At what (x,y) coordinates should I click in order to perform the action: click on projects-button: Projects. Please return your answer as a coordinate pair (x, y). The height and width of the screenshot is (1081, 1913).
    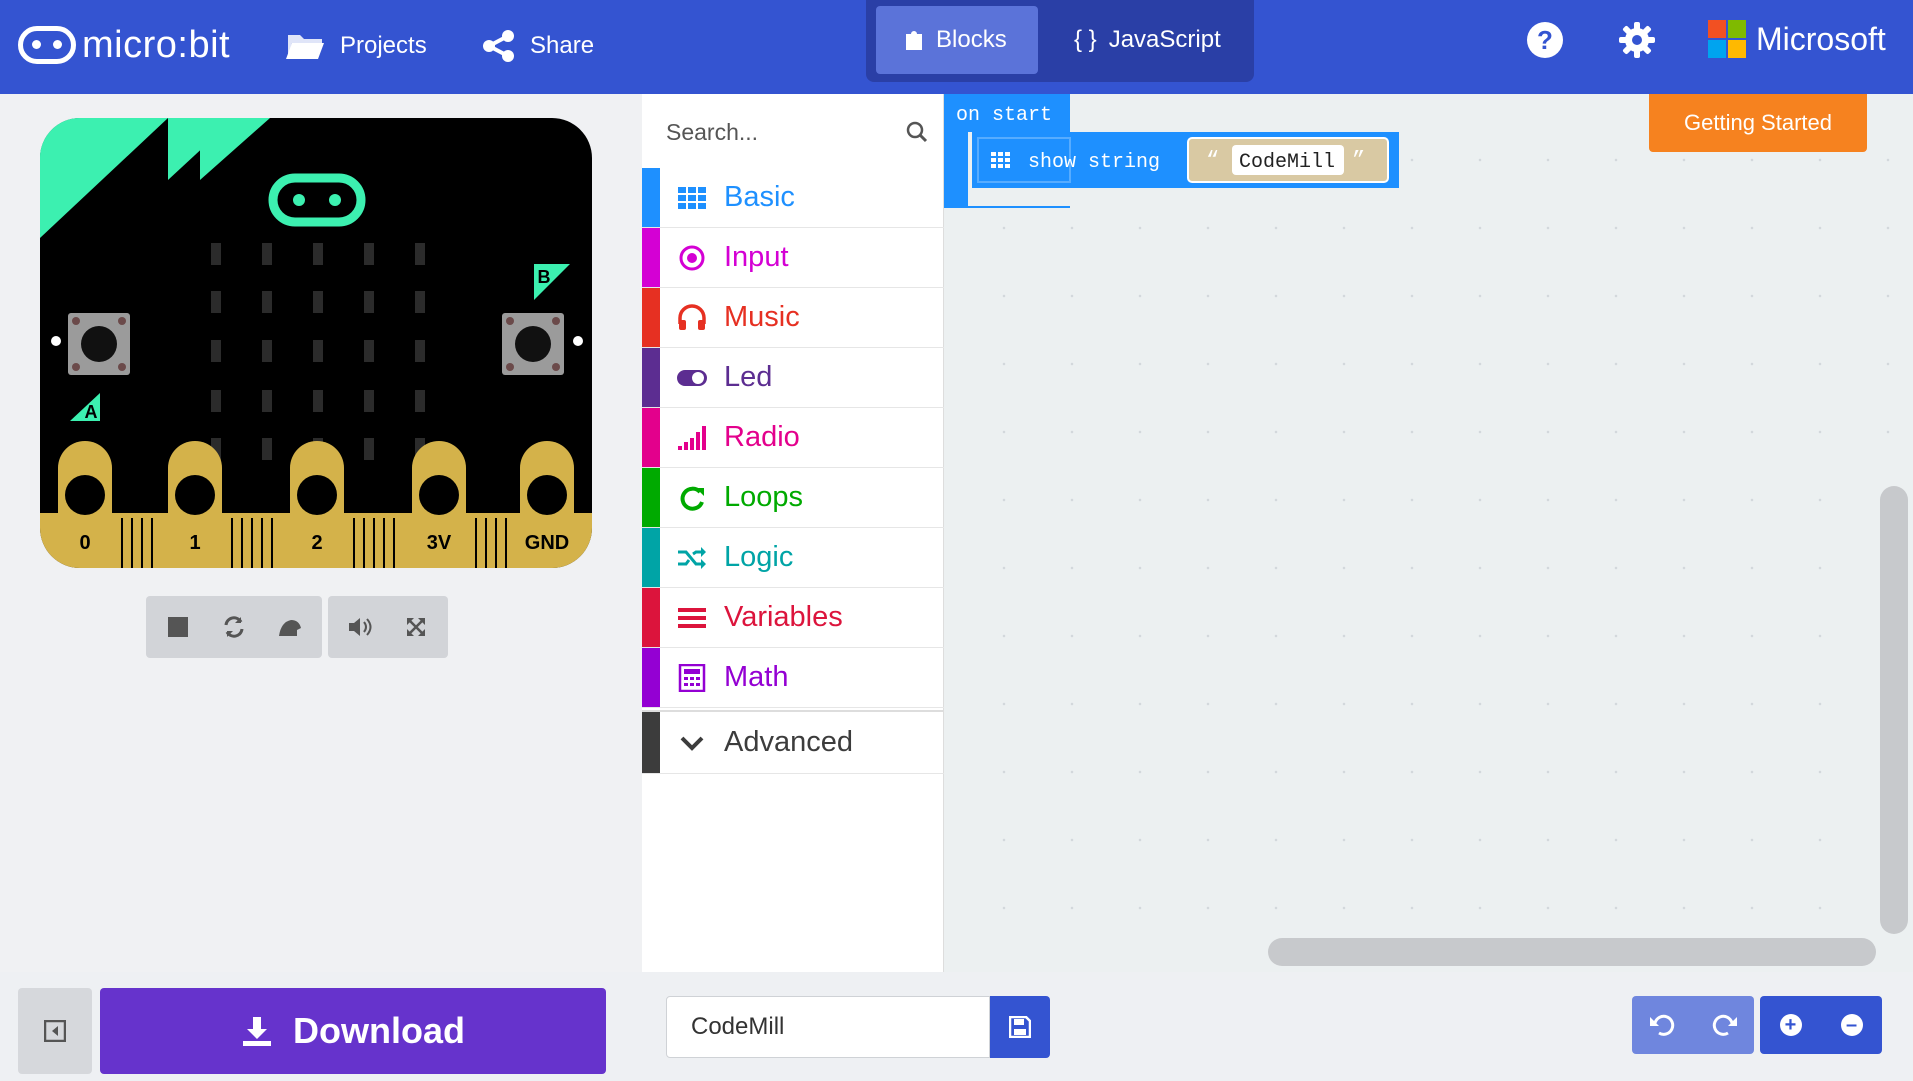
    Looking at the image, I should click on (356, 46).